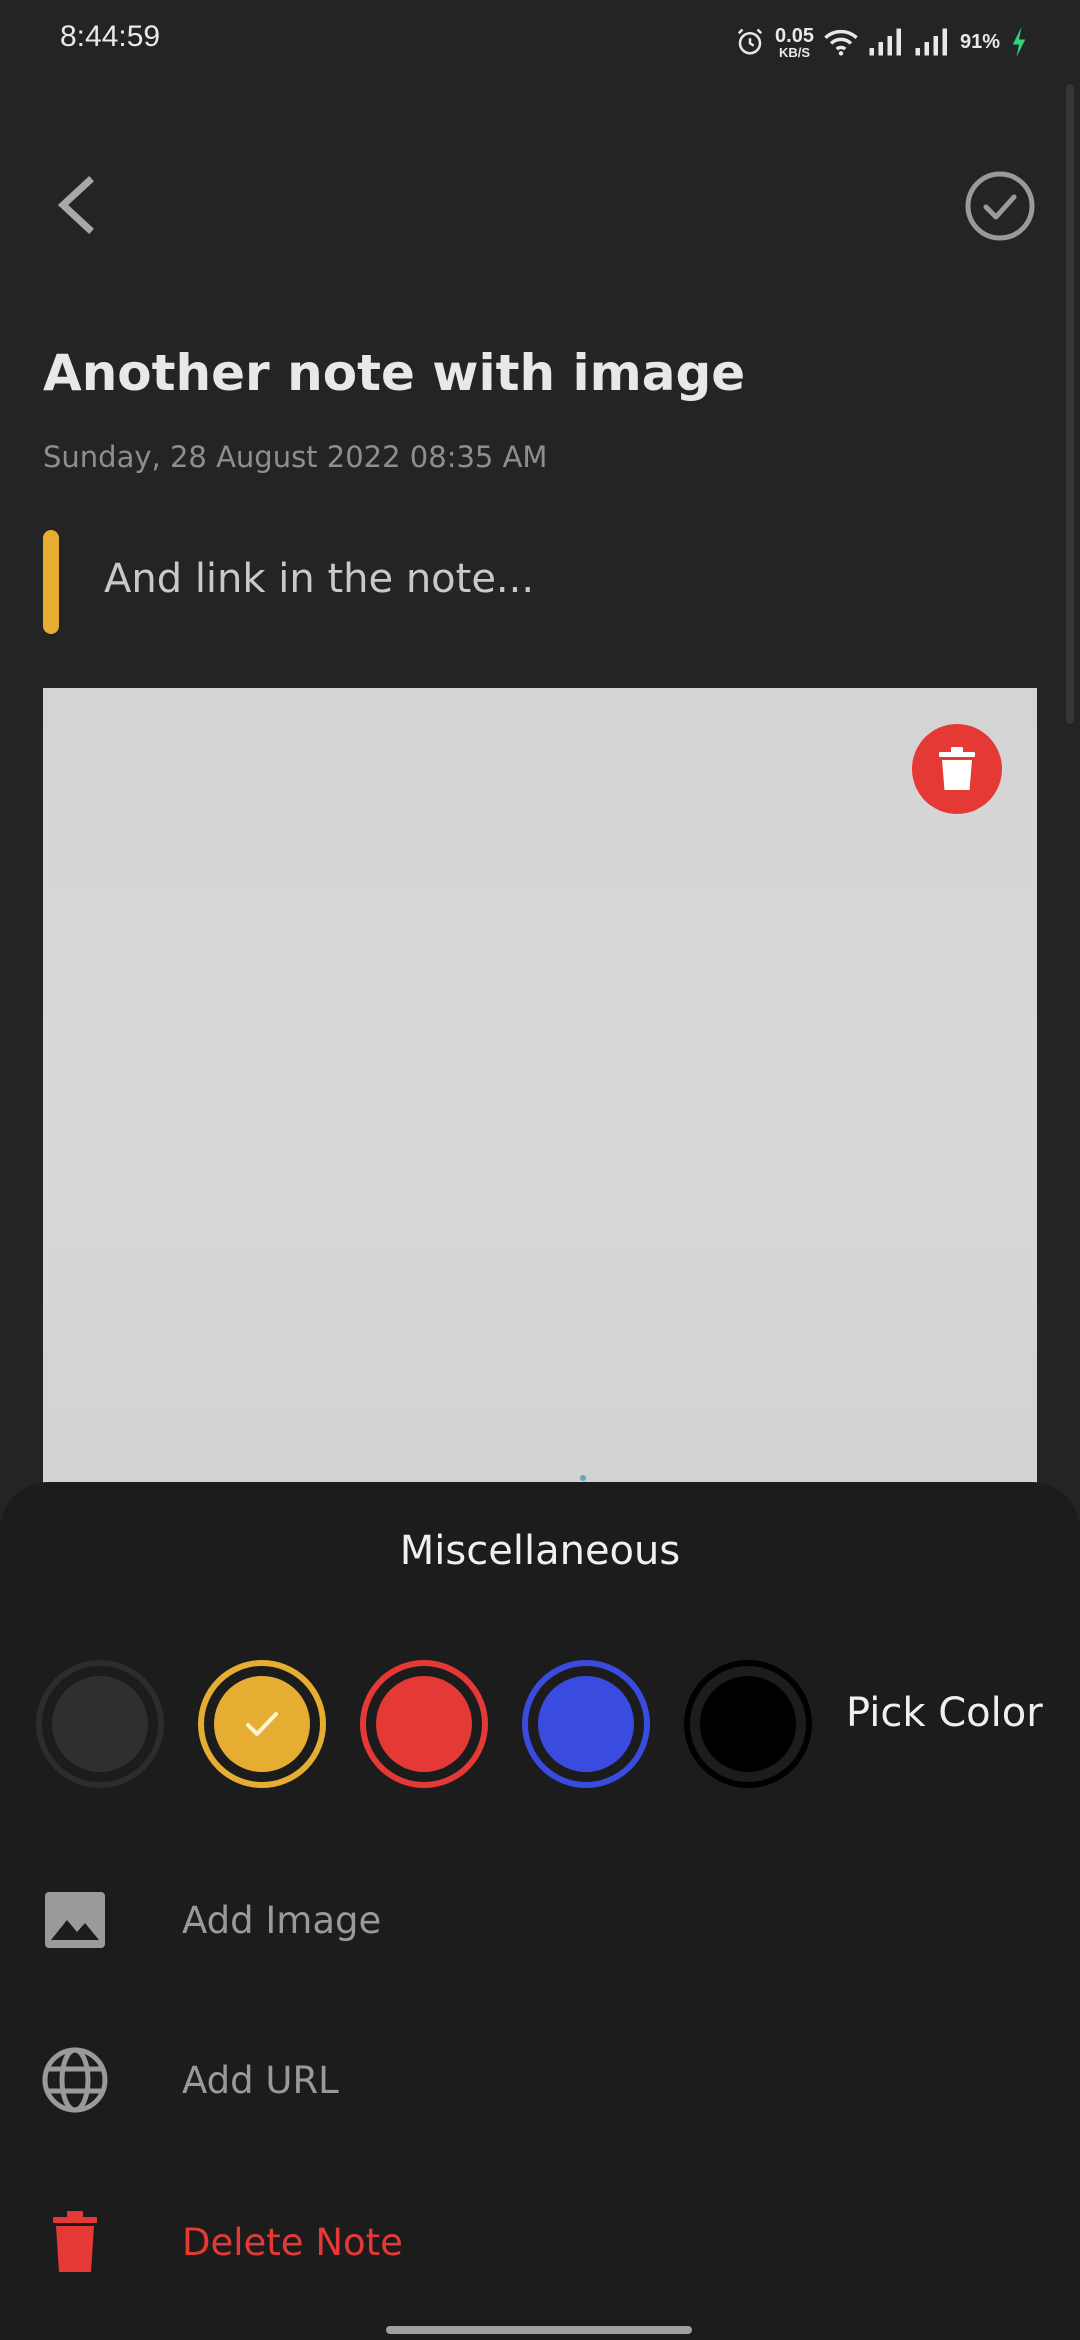 The width and height of the screenshot is (1080, 2340). I want to click on image-splash-graphic, so click(589, 1481).